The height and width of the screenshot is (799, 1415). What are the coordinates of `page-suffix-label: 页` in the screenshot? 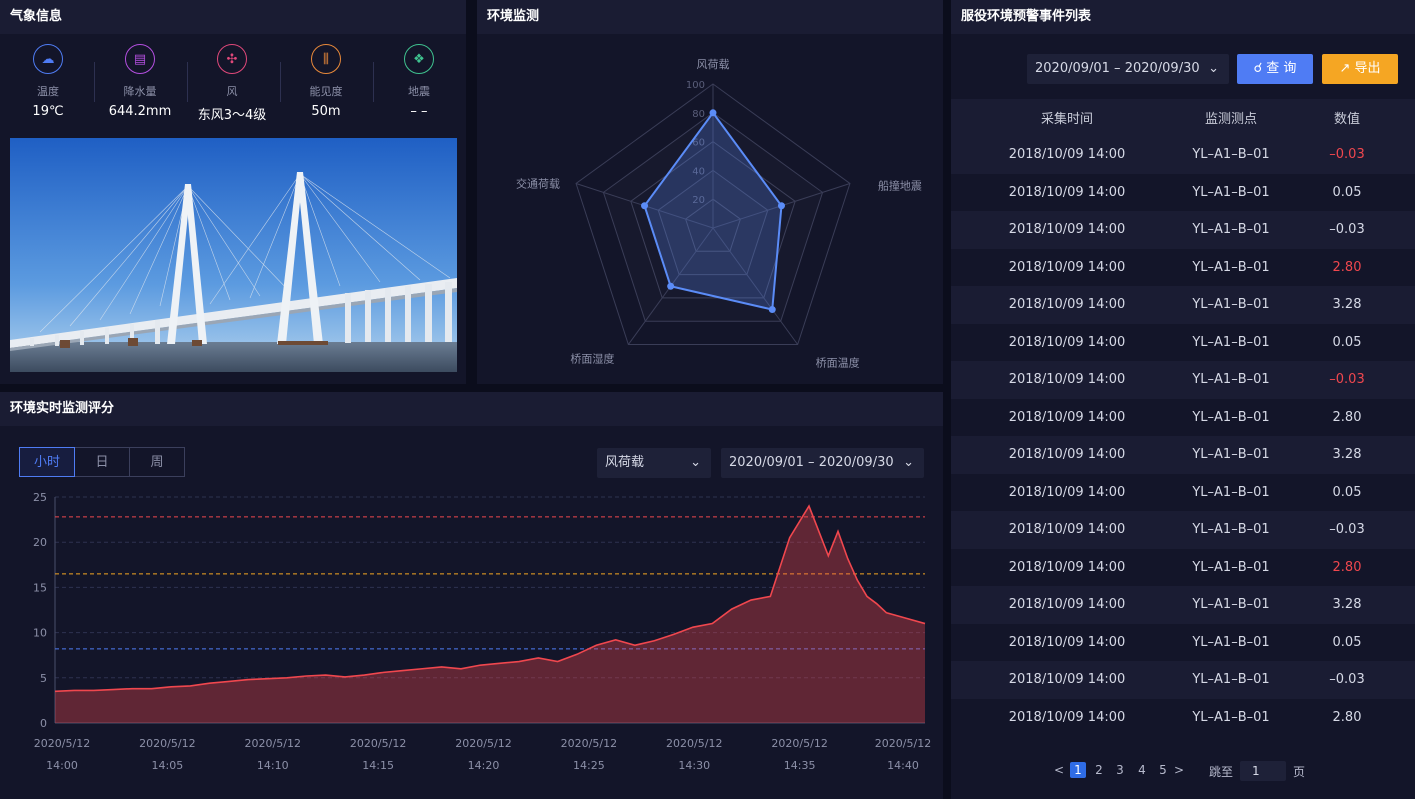 It's located at (1299, 772).